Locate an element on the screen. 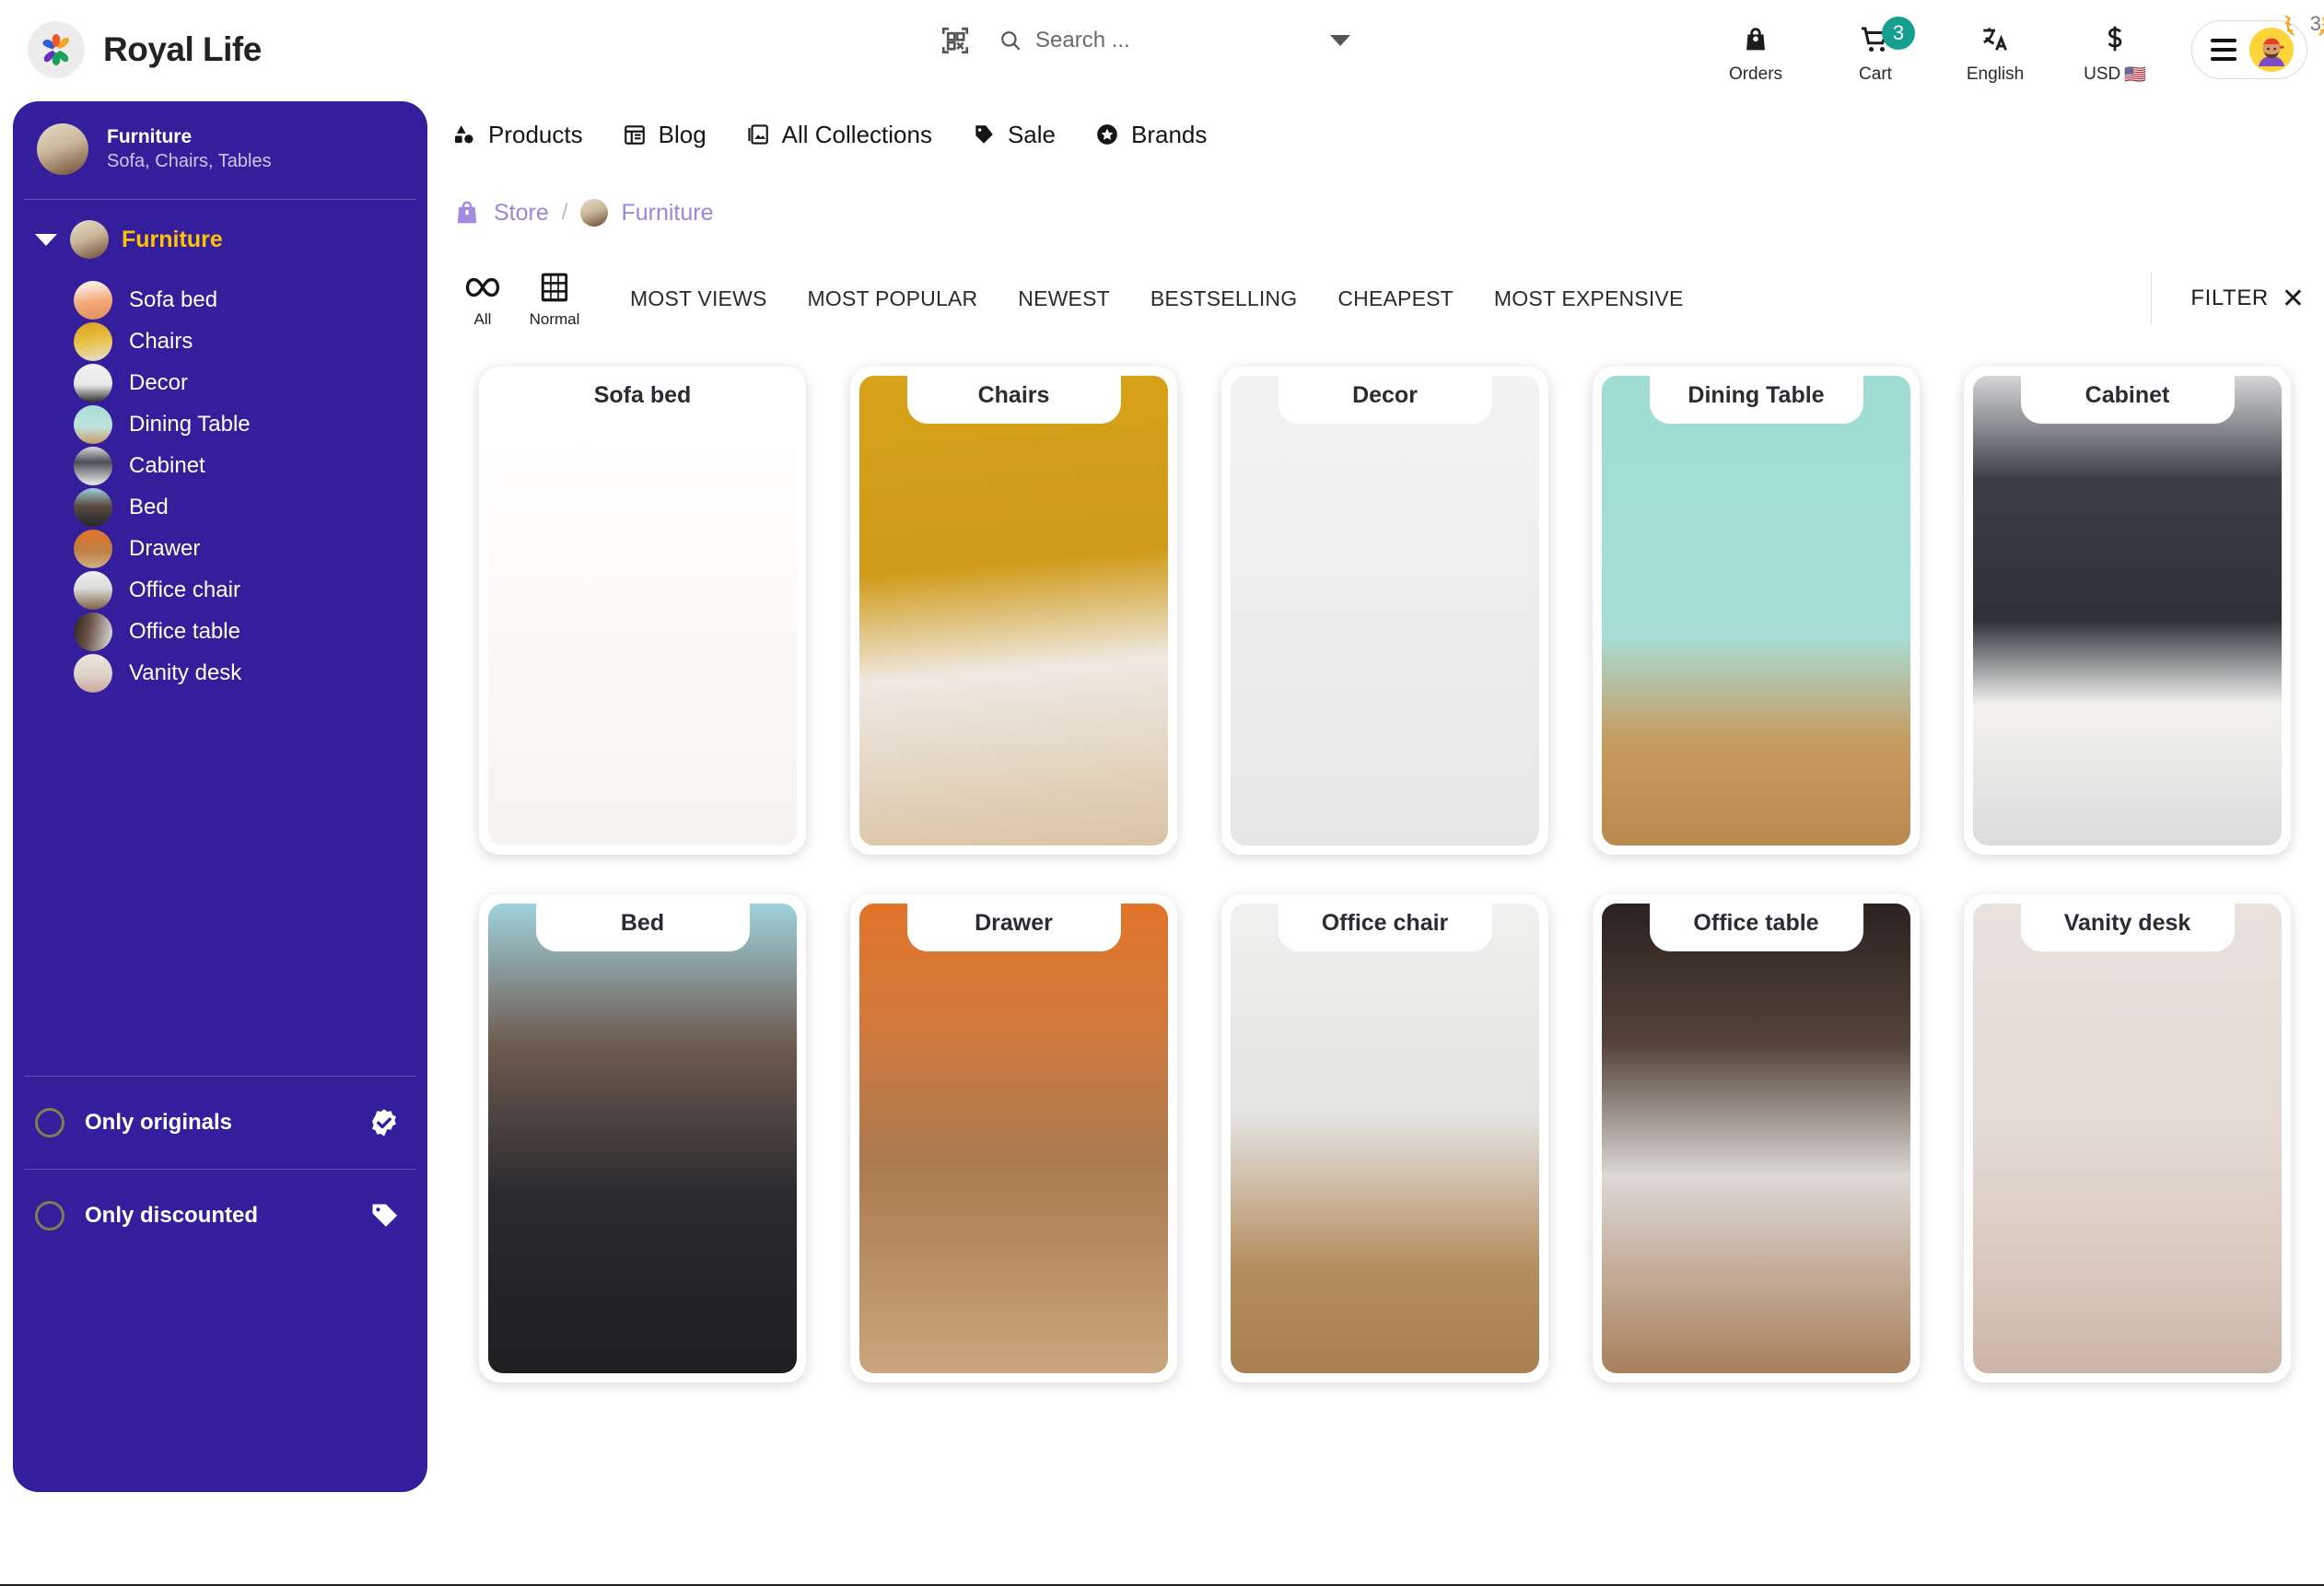  nav-item-brands: Brands is located at coordinates (1150, 135).